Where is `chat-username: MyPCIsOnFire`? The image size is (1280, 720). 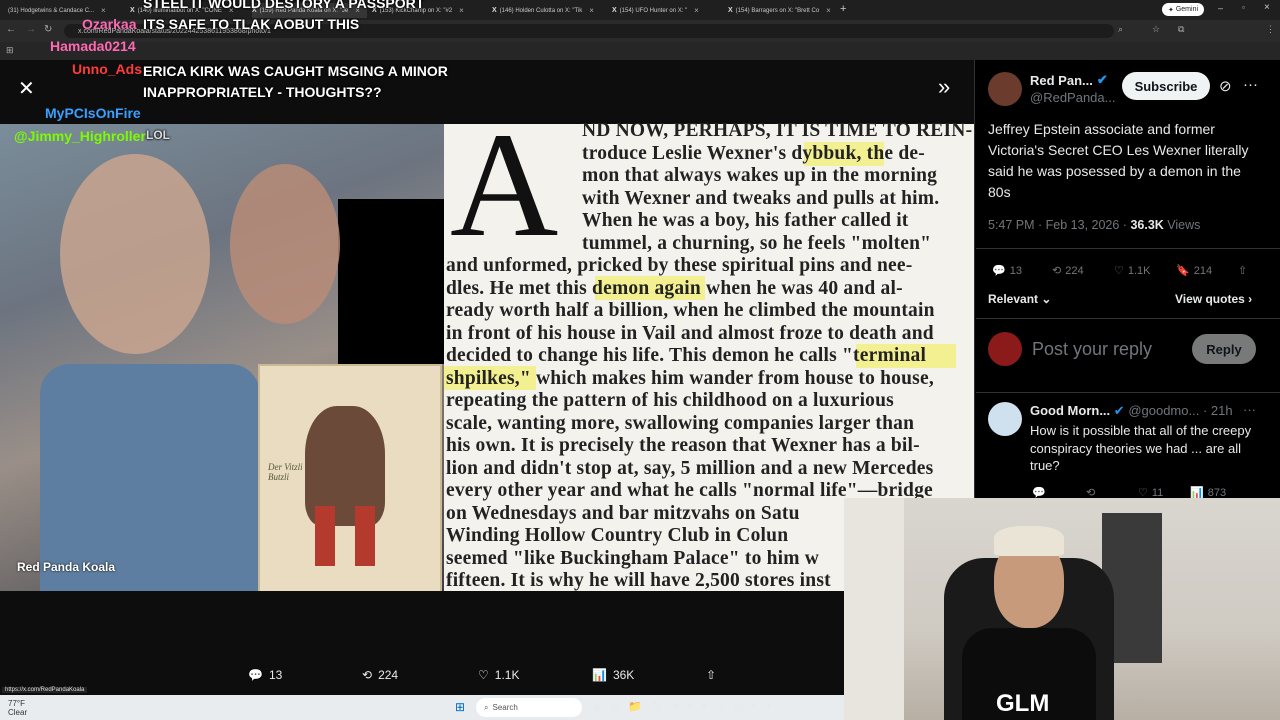 chat-username: MyPCIsOnFire is located at coordinates (93, 113).